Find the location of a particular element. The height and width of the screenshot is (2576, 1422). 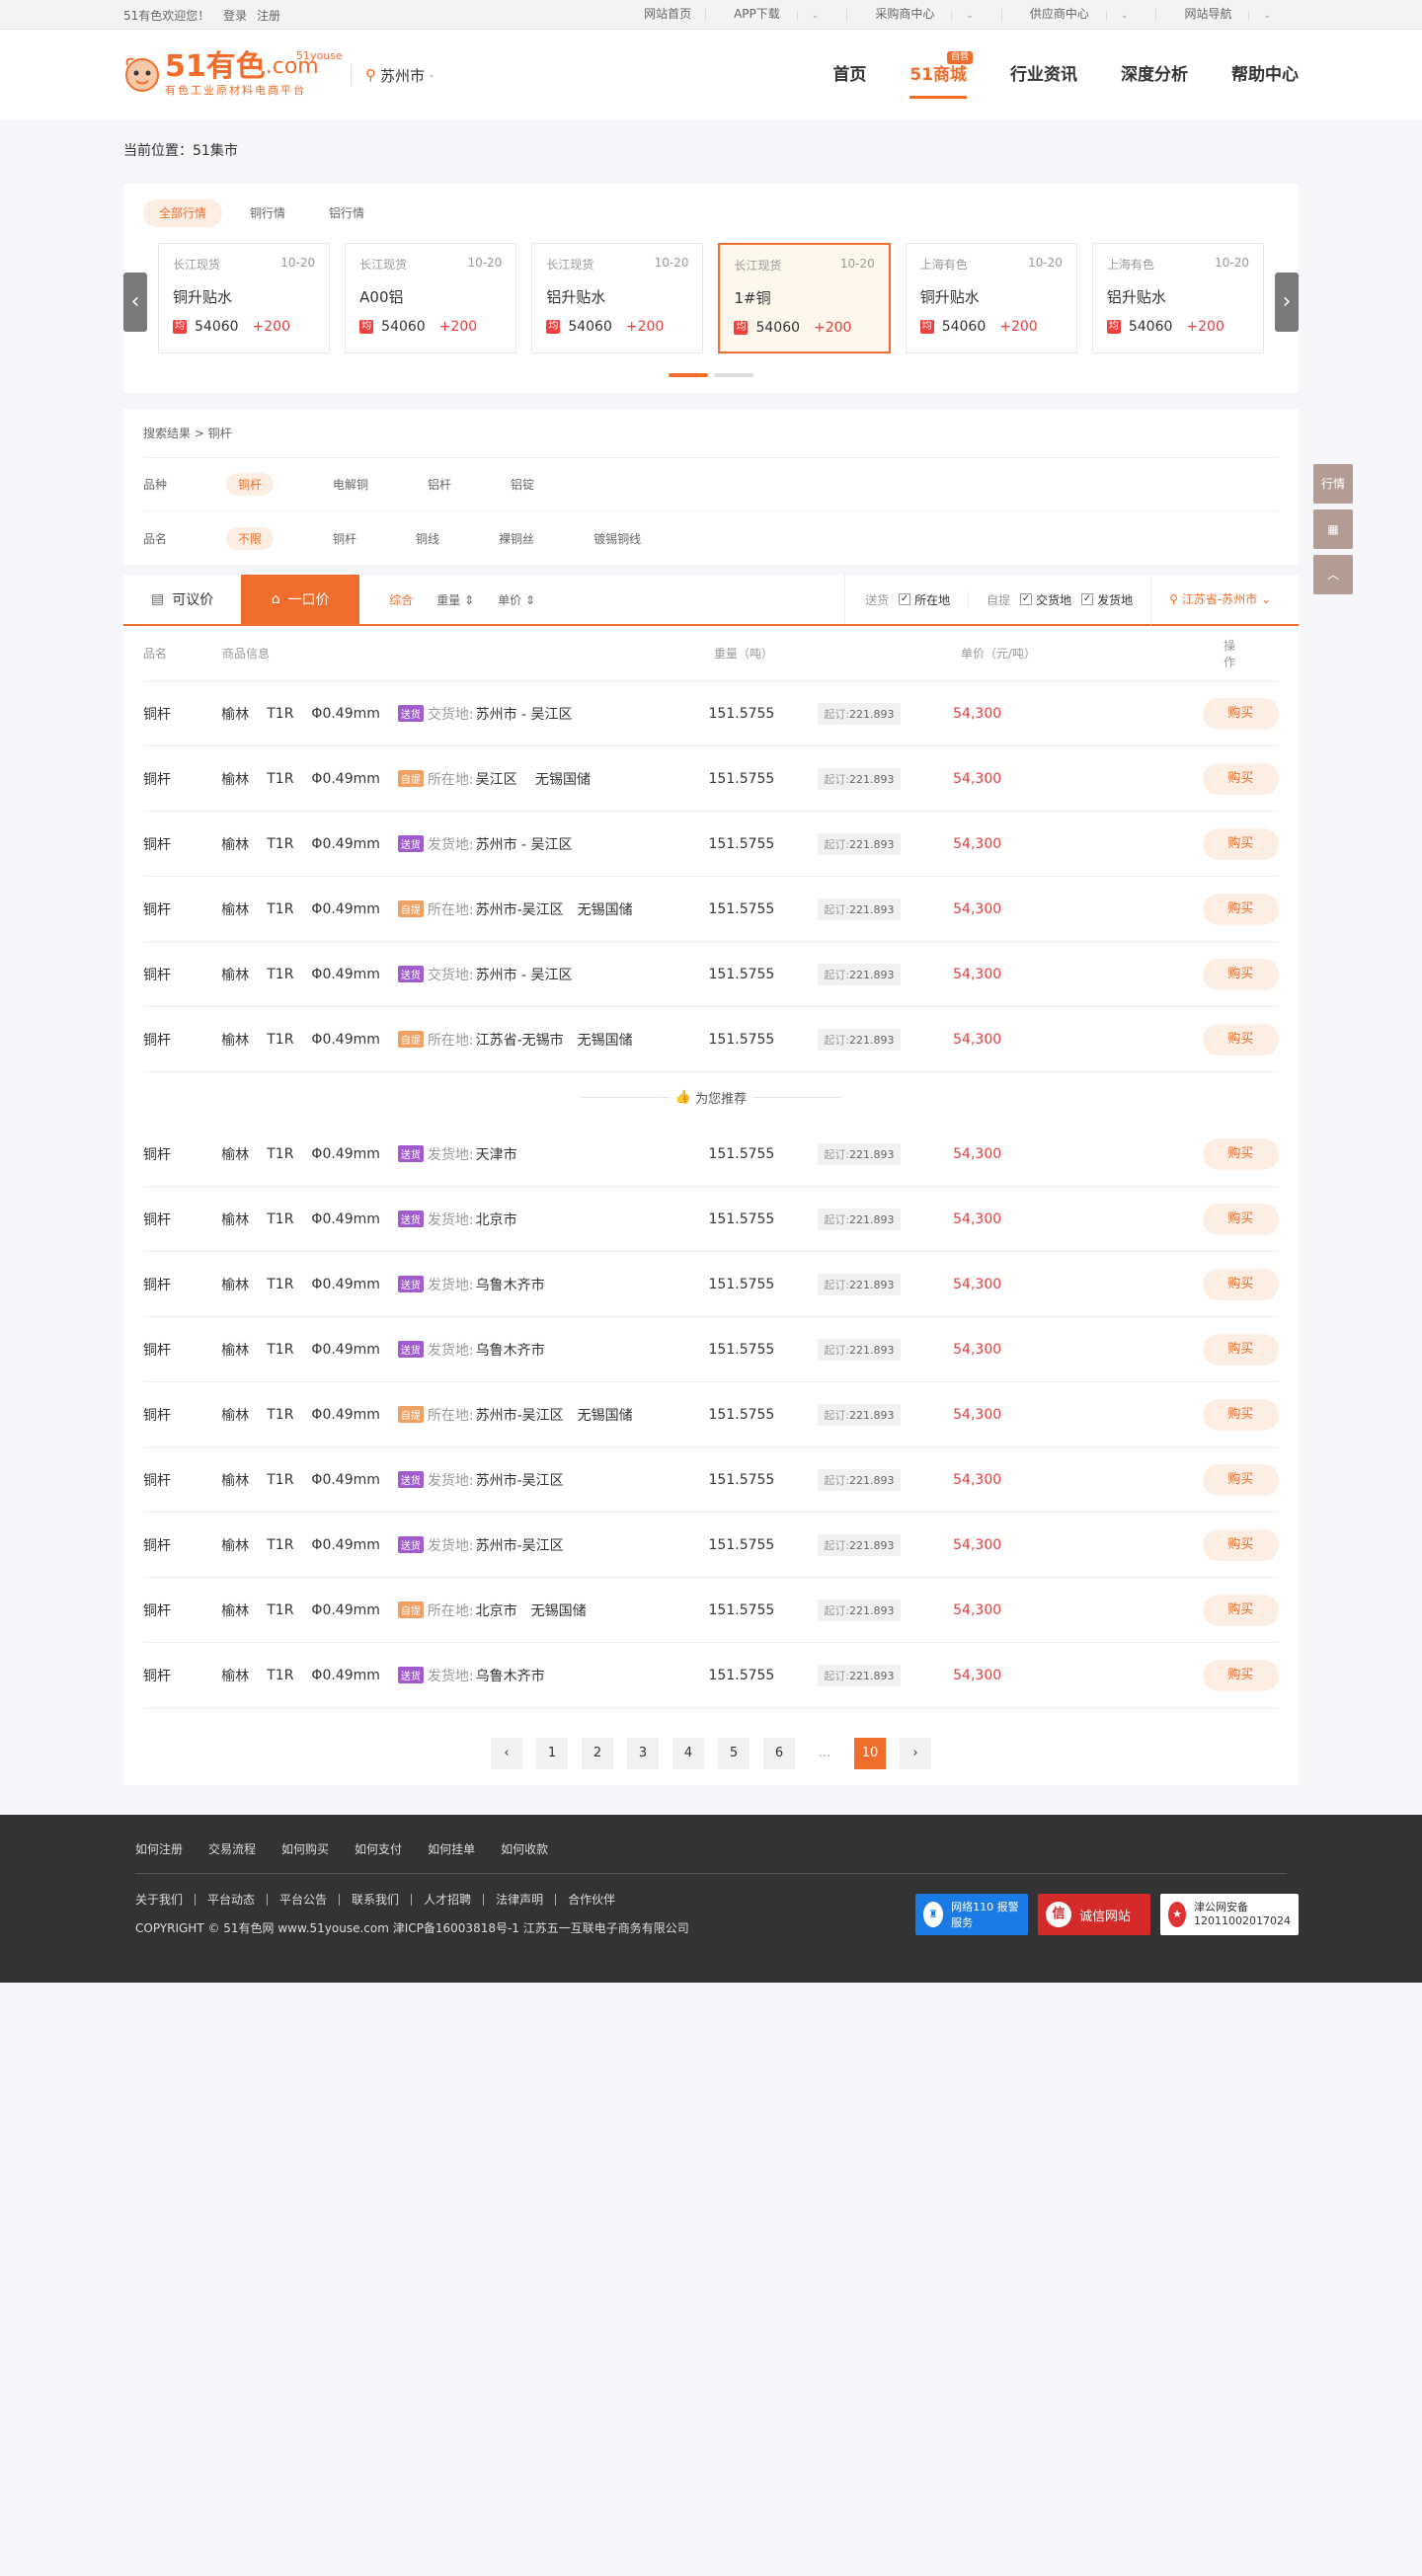

tab-copper-market: 铜行情 is located at coordinates (268, 213).